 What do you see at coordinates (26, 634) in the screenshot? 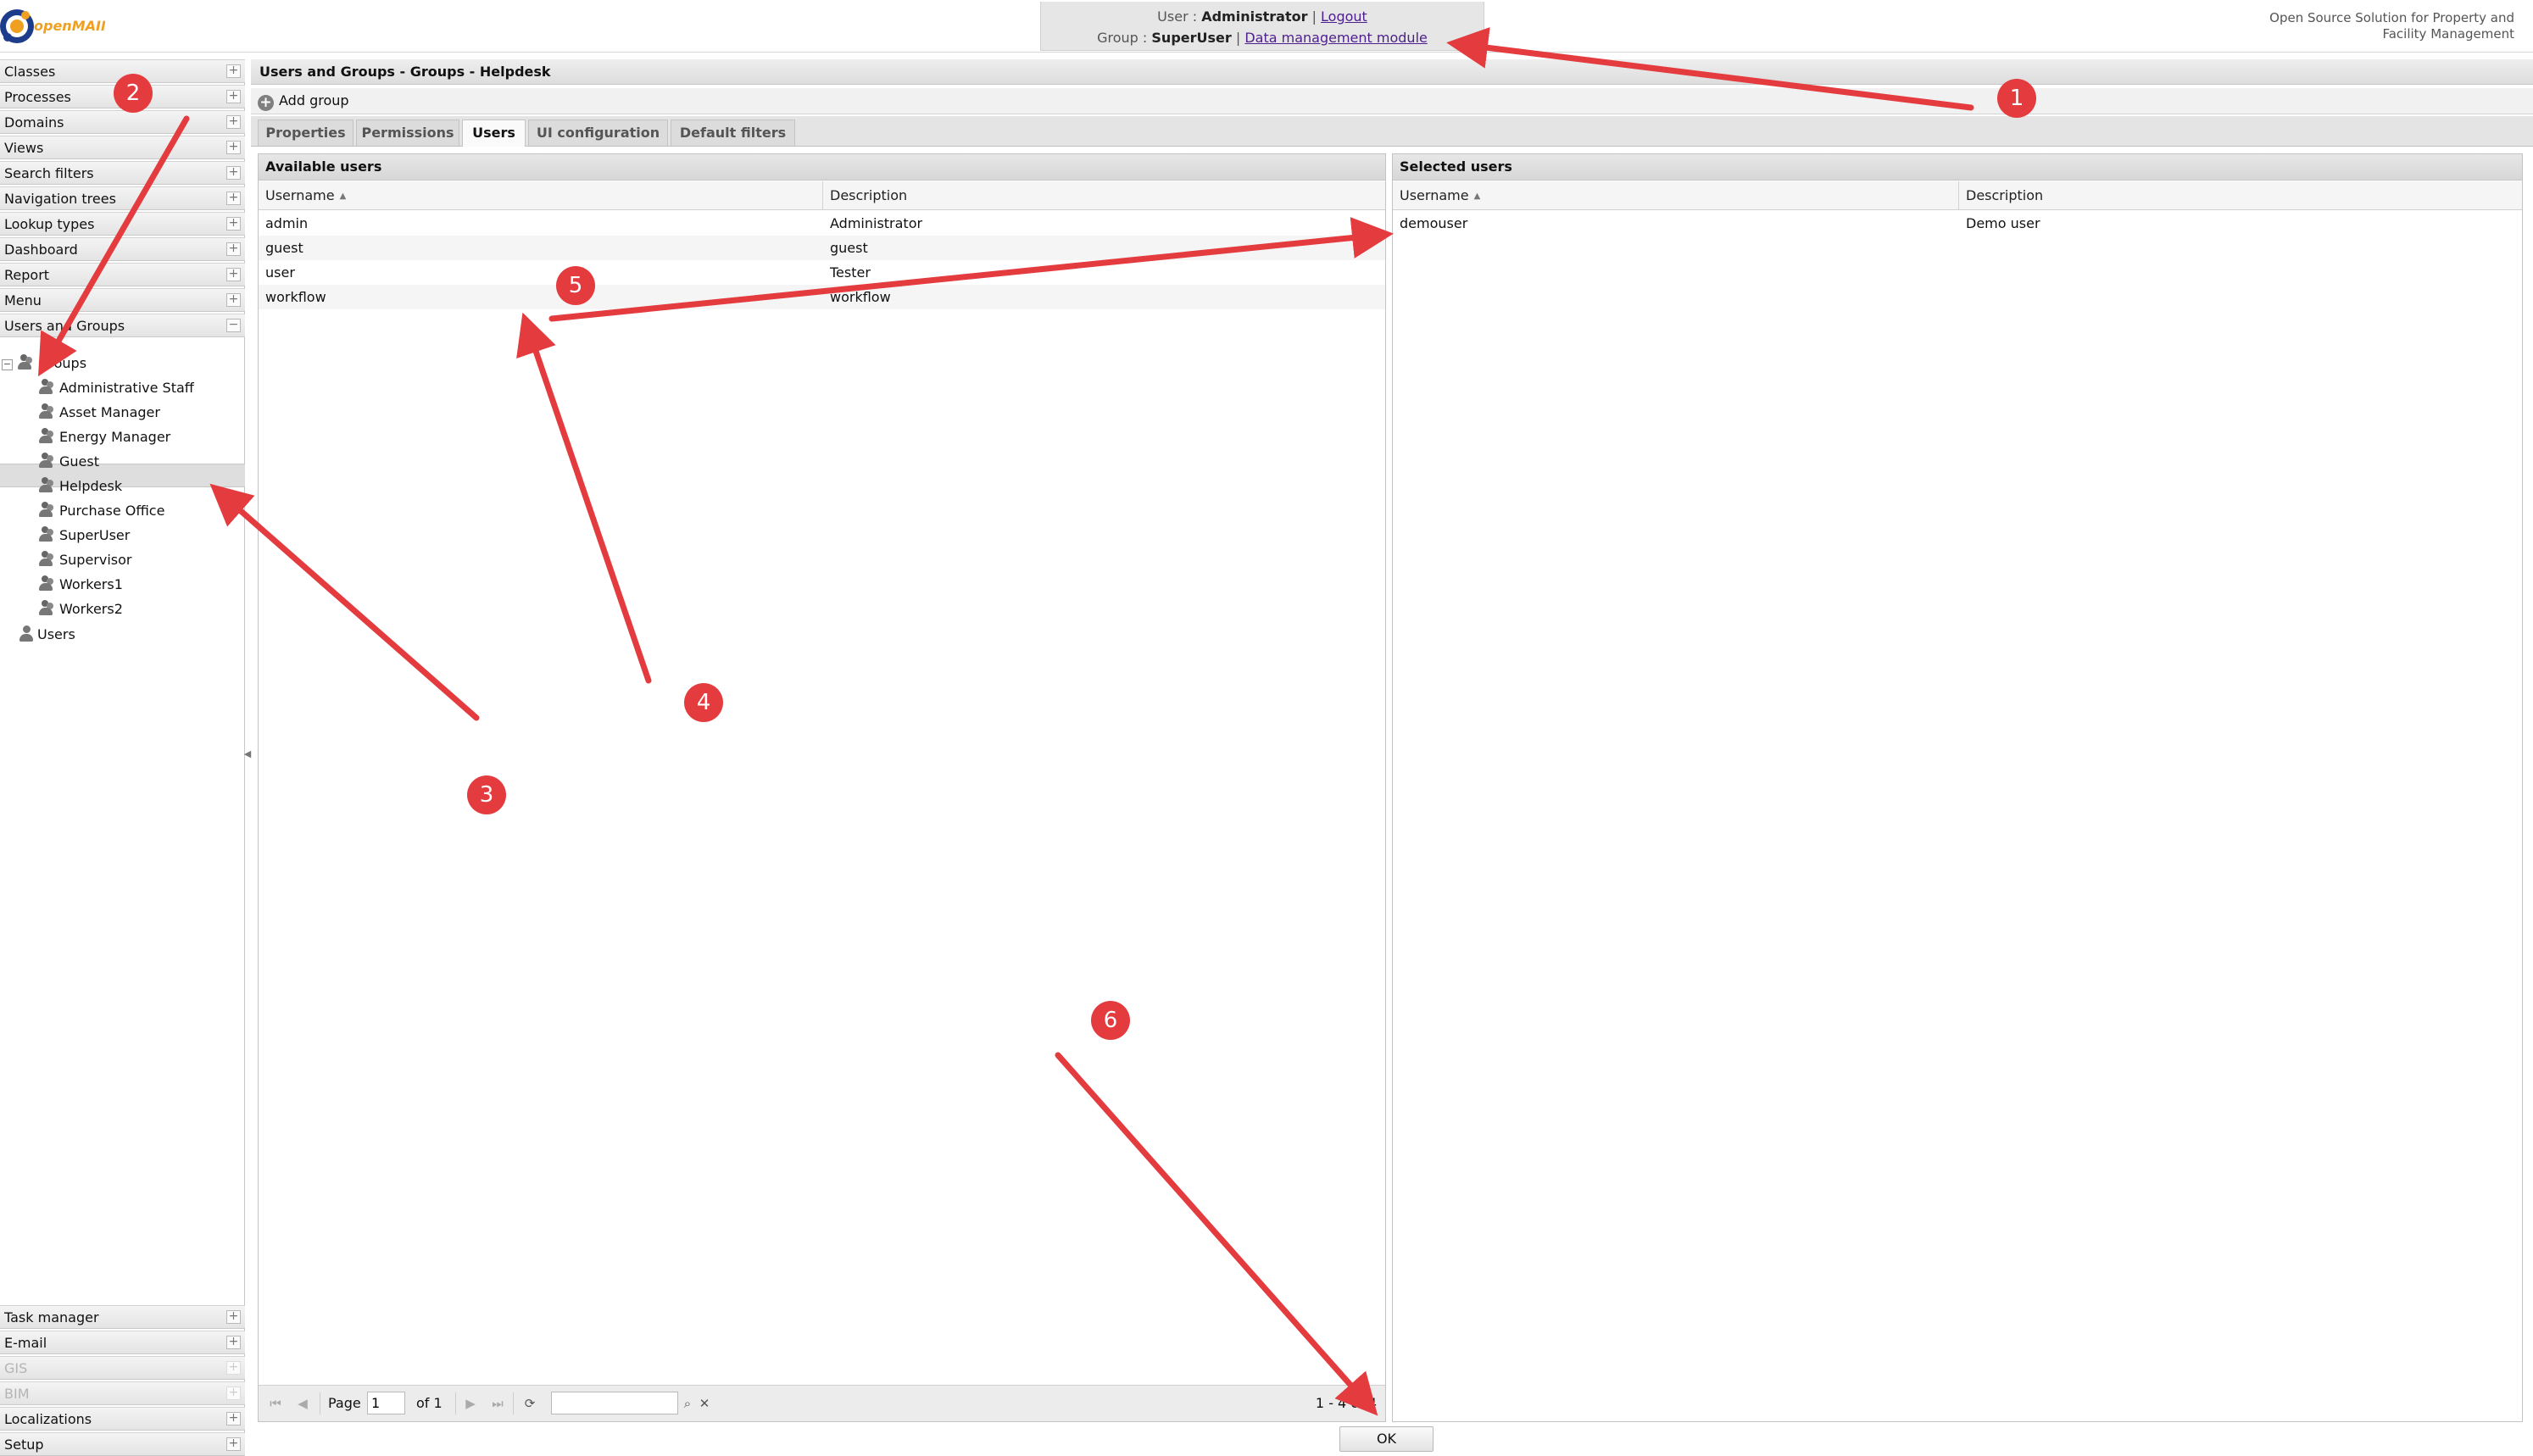
I see `user-icon` at bounding box center [26, 634].